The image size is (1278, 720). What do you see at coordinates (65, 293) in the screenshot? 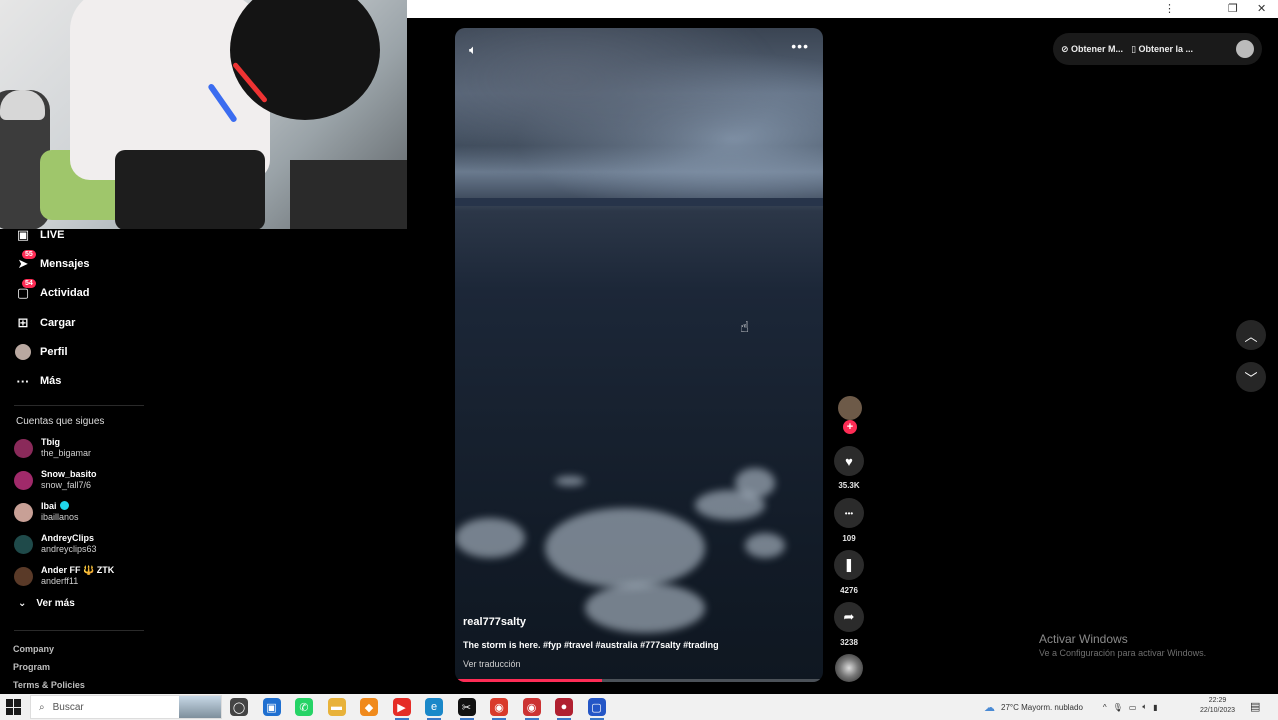
I see `sidebar-item-label: Actividad` at bounding box center [65, 293].